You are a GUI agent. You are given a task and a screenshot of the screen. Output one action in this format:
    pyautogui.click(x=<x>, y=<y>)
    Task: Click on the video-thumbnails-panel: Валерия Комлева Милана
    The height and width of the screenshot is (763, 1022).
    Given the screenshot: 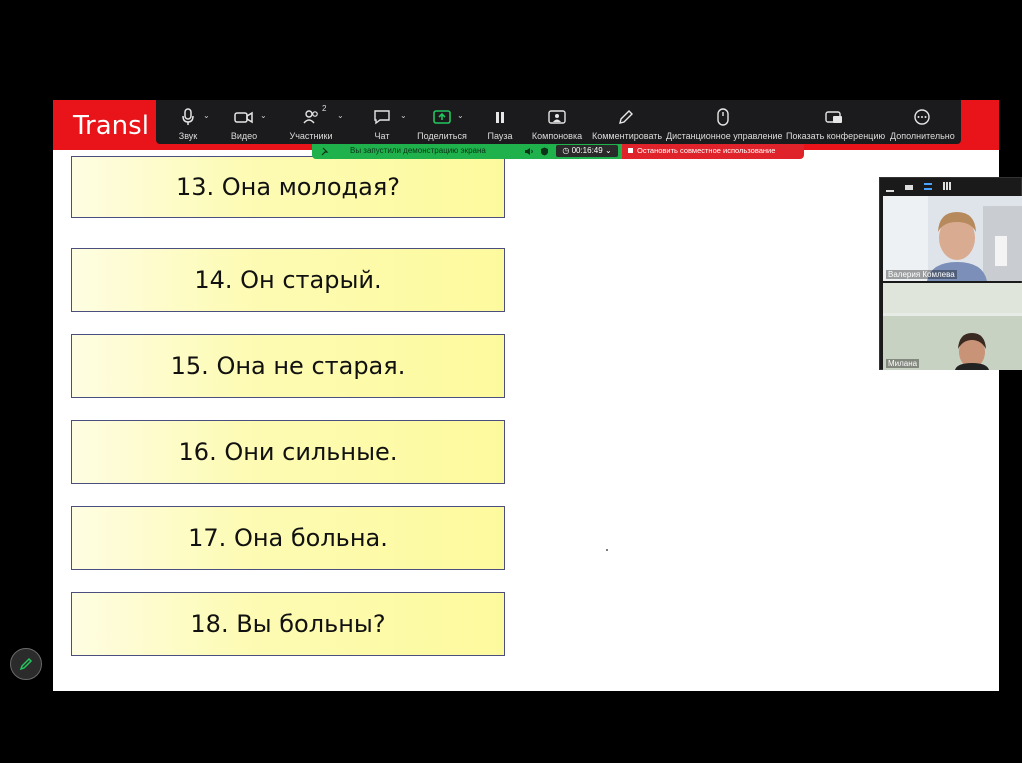 What is the action you would take?
    pyautogui.click(x=950, y=273)
    